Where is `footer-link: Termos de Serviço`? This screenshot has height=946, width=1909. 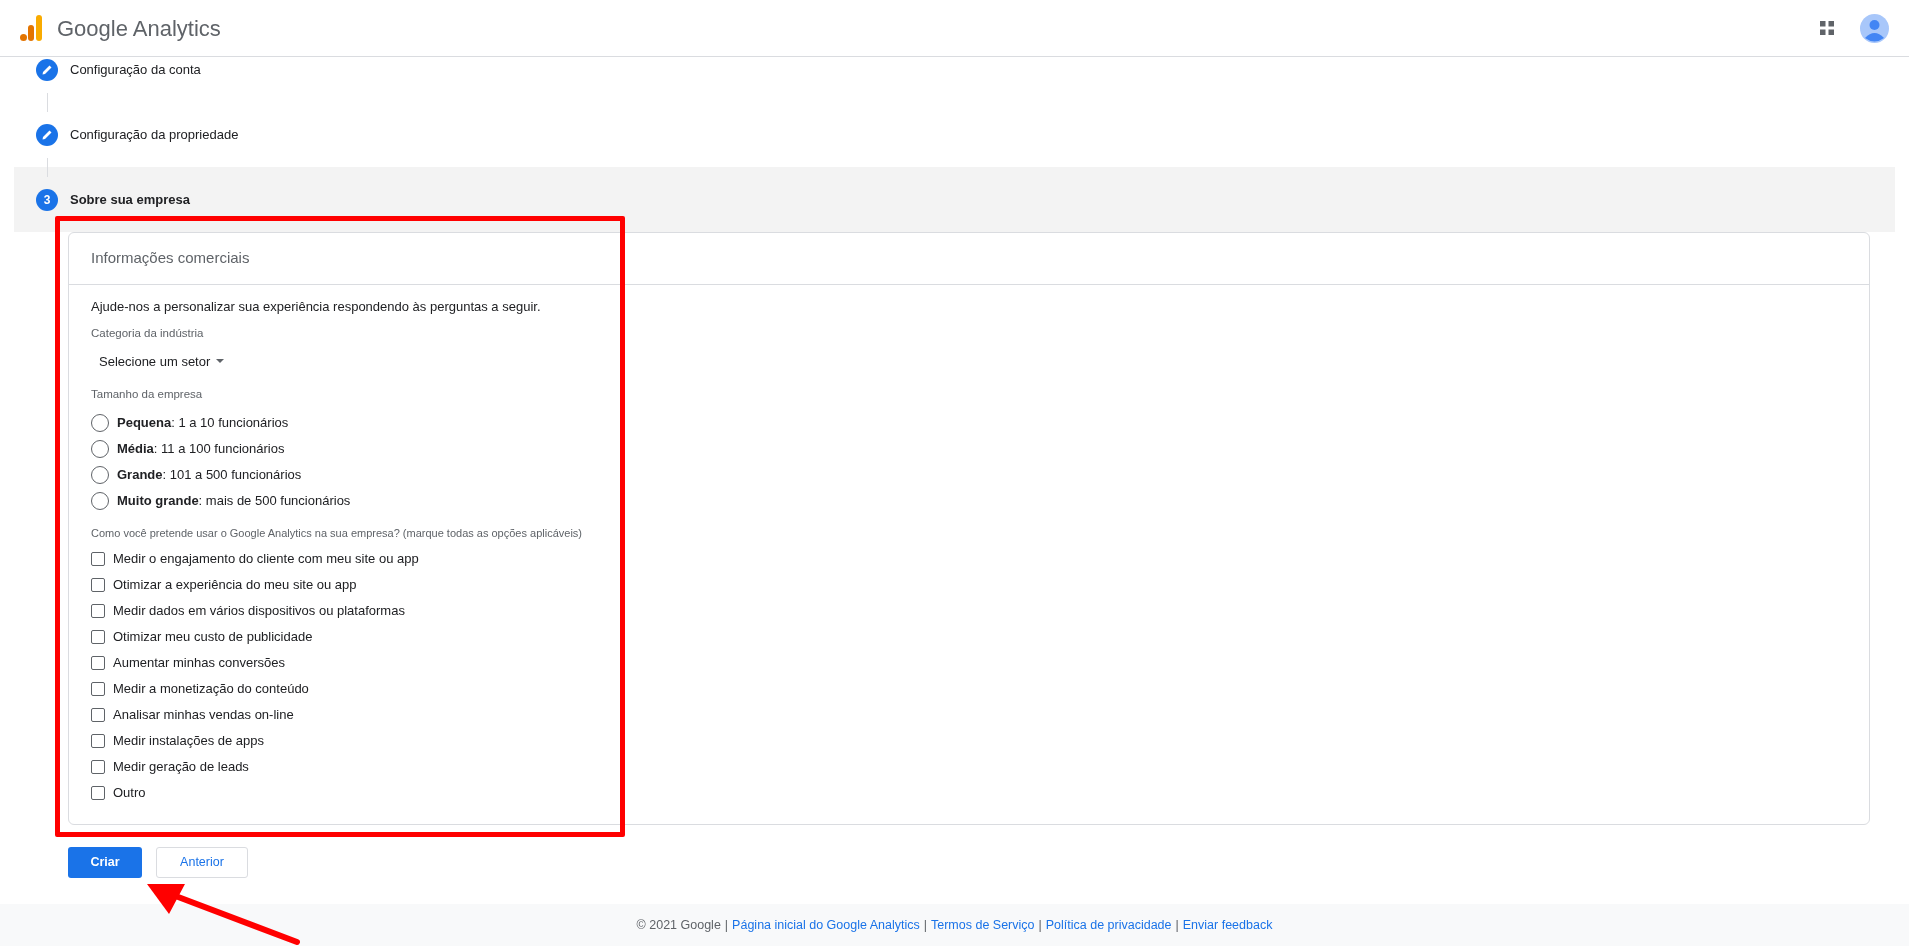 footer-link: Termos de Serviço is located at coordinates (983, 925).